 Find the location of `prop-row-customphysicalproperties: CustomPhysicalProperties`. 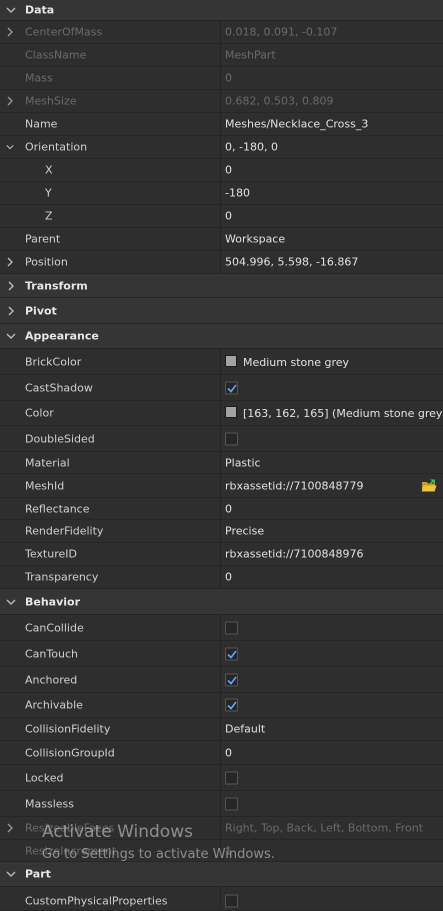

prop-row-customphysicalproperties: CustomPhysicalProperties is located at coordinates (221, 899).